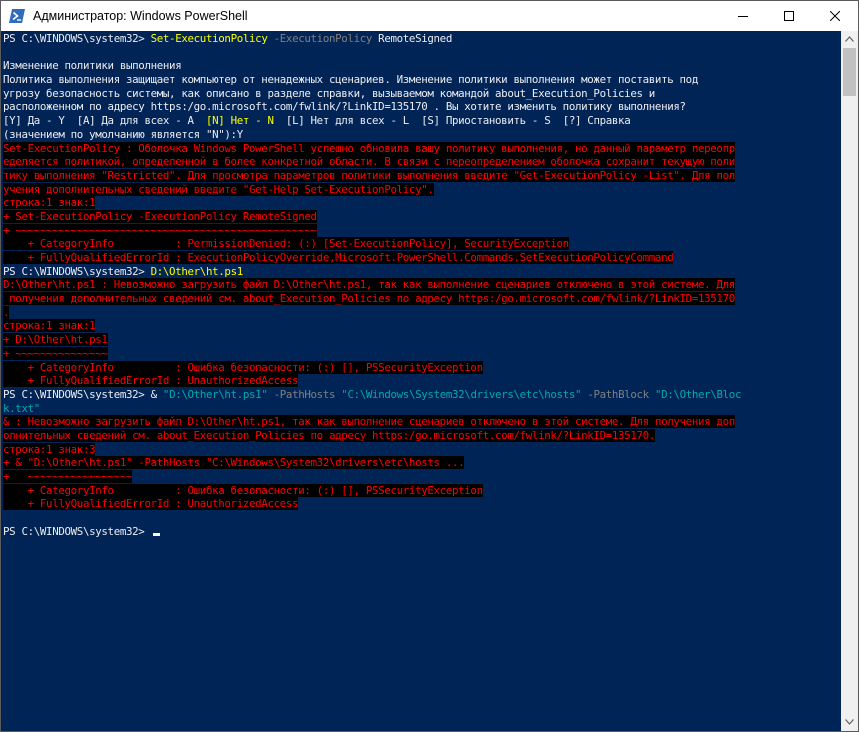  What do you see at coordinates (55, 353) in the screenshot?
I see `console-text: + ~~~~~~~~~~~~~~~` at bounding box center [55, 353].